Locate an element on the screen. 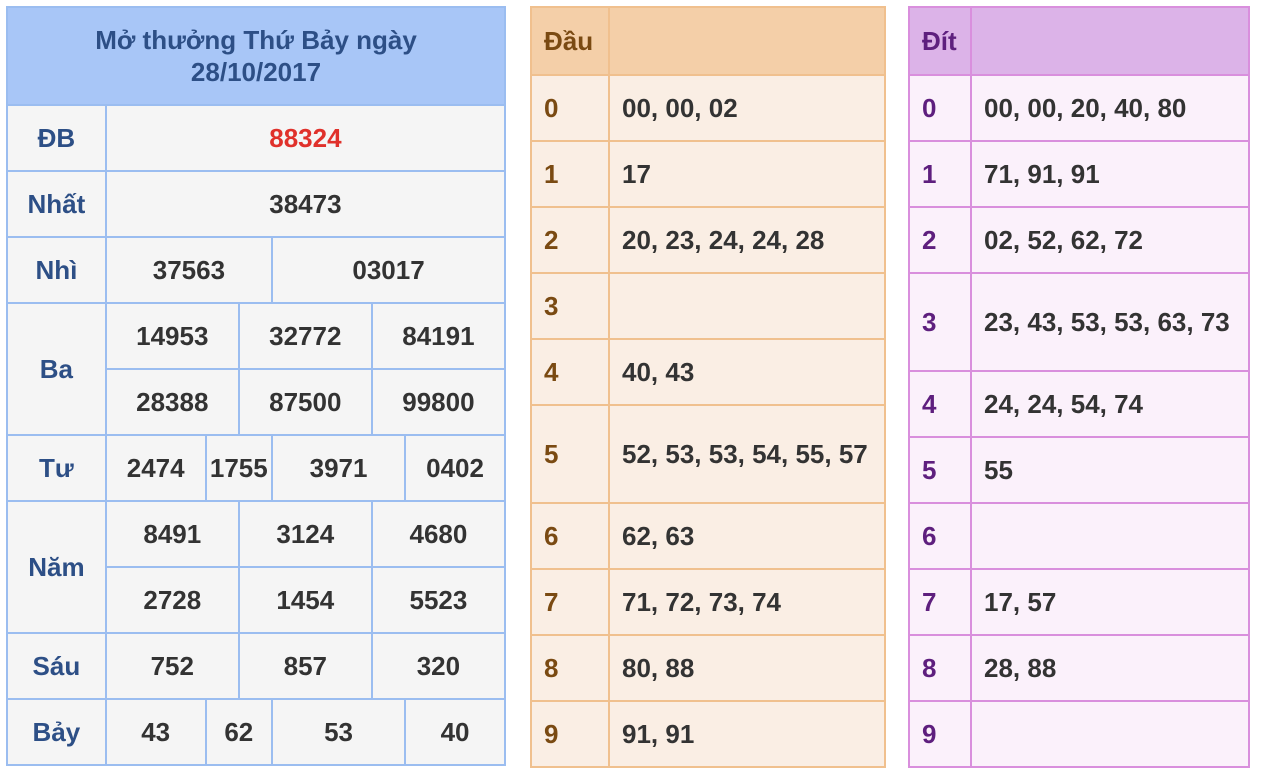 The image size is (1268, 774). dau-row: 5 52, 53, 53, 54, 55, 57 is located at coordinates (708, 454).